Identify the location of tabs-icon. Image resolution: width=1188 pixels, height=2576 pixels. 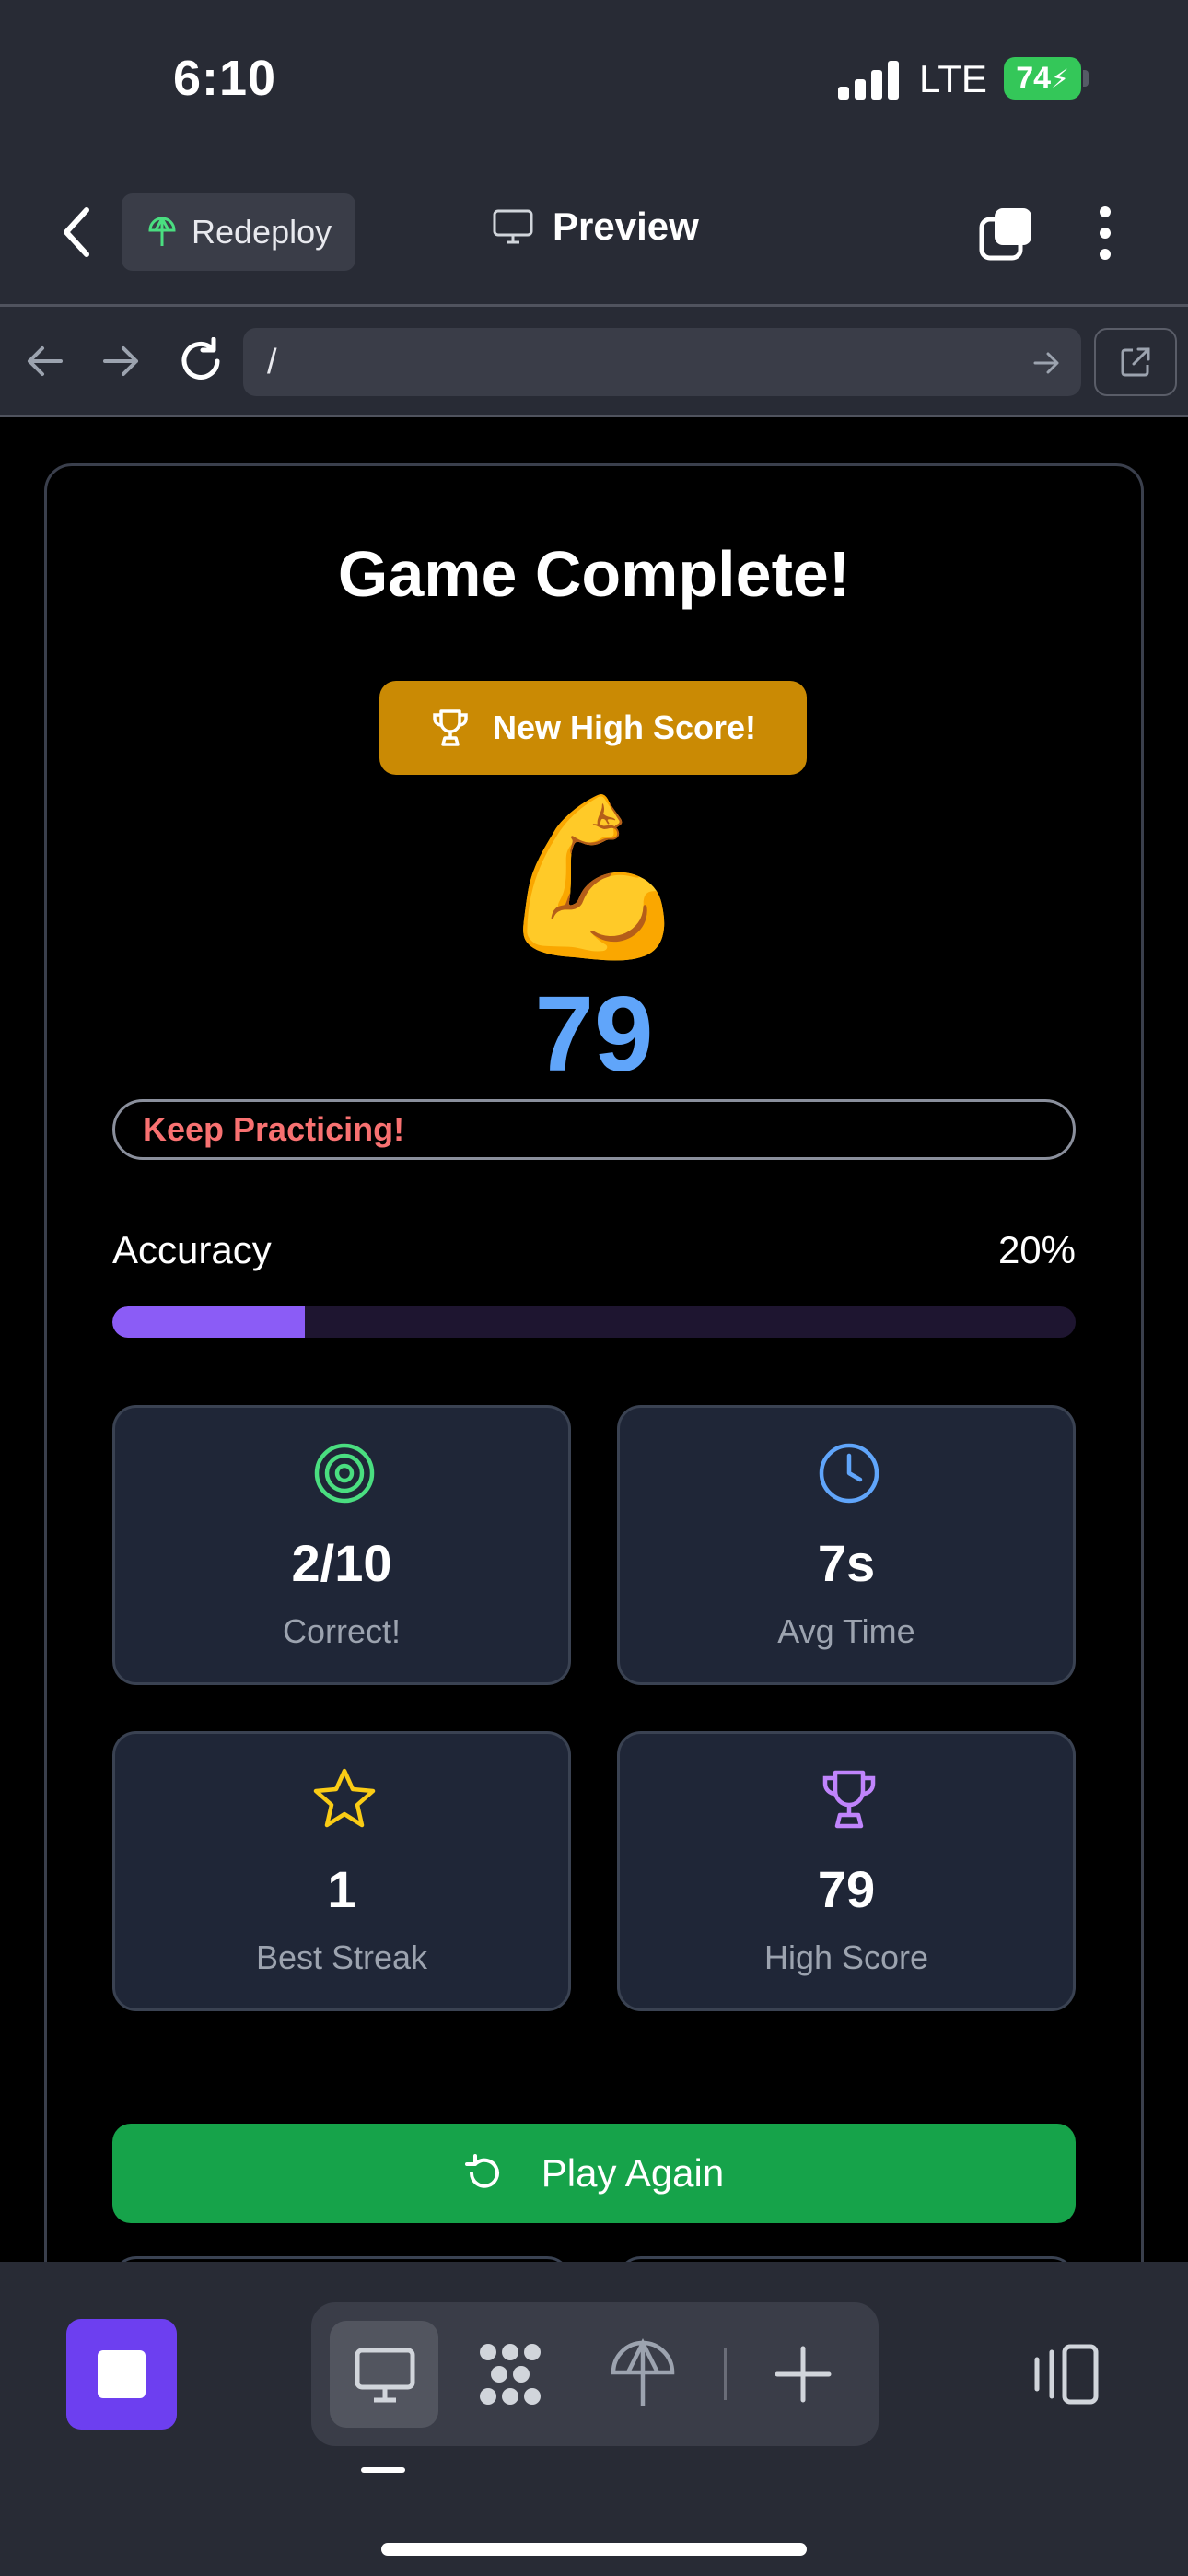
(1007, 233).